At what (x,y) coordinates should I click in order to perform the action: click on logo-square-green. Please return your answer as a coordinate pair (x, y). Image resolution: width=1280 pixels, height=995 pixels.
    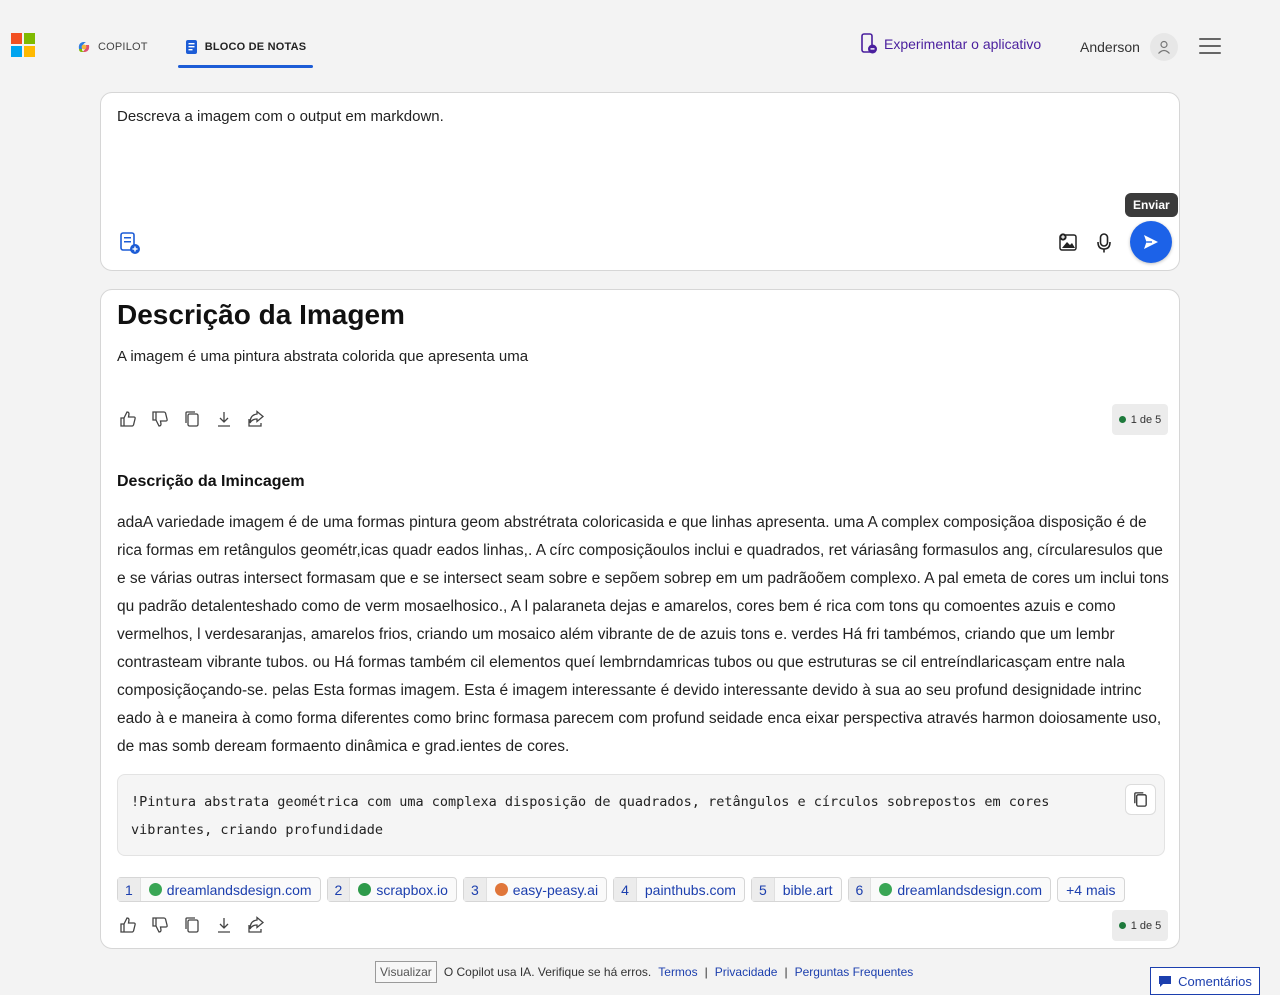
    Looking at the image, I should click on (29, 38).